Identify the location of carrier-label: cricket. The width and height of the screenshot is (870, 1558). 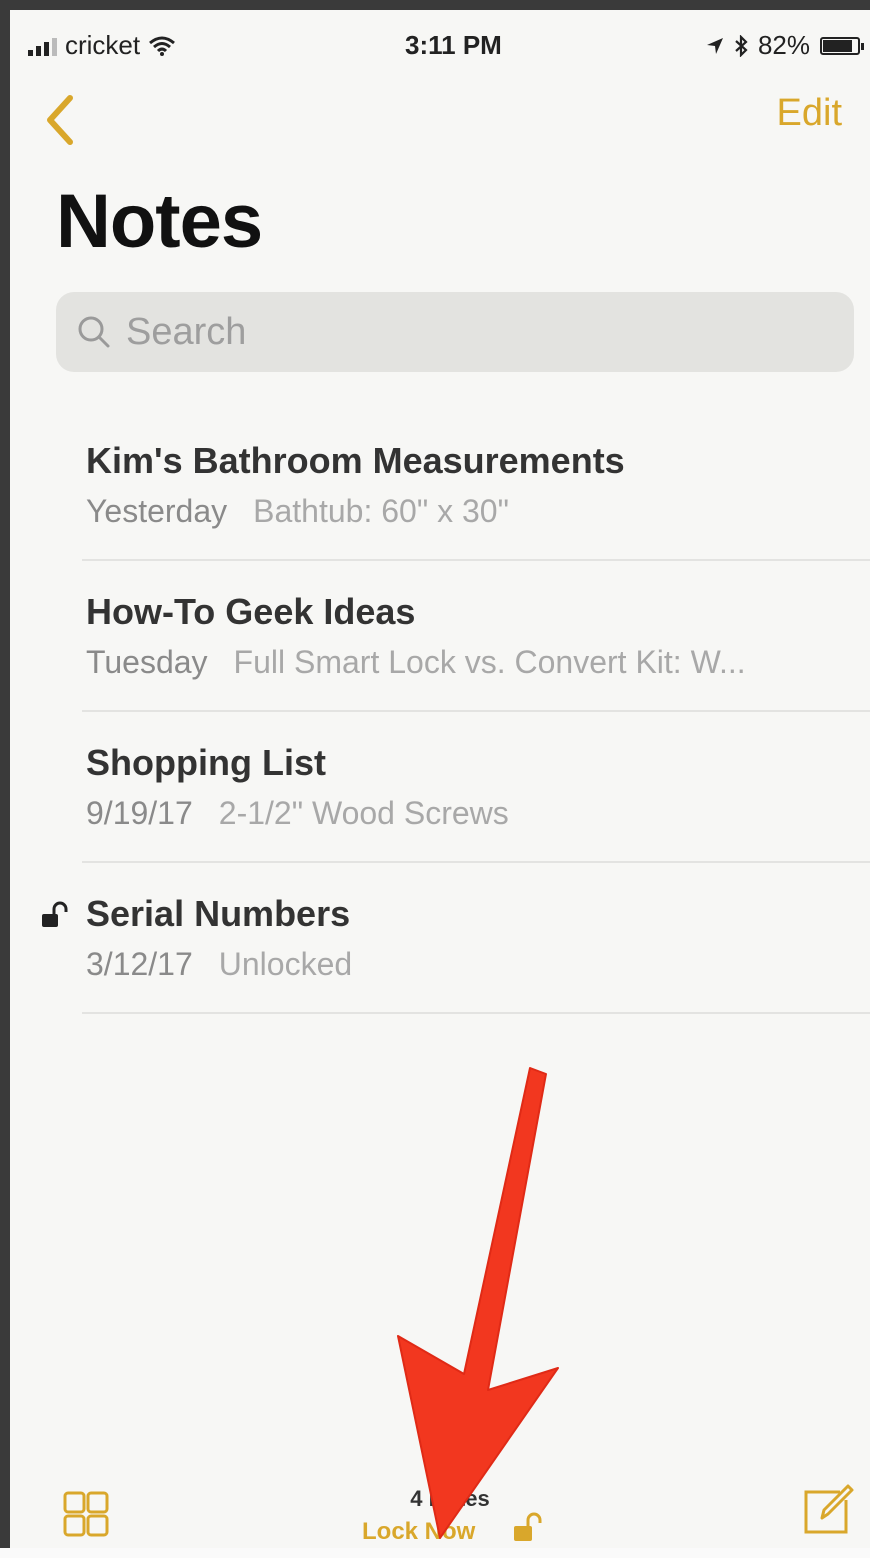
(103, 45).